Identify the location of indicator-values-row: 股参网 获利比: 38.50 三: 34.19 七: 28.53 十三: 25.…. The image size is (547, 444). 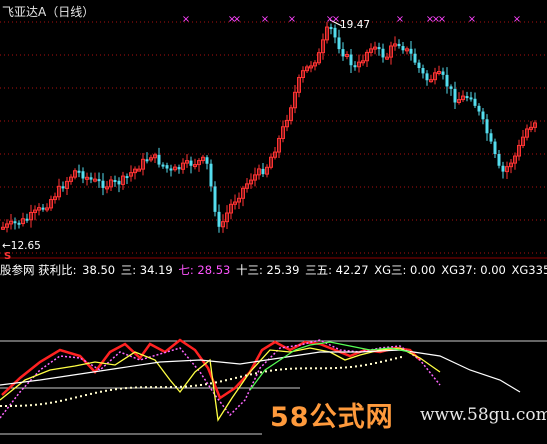
(273, 270).